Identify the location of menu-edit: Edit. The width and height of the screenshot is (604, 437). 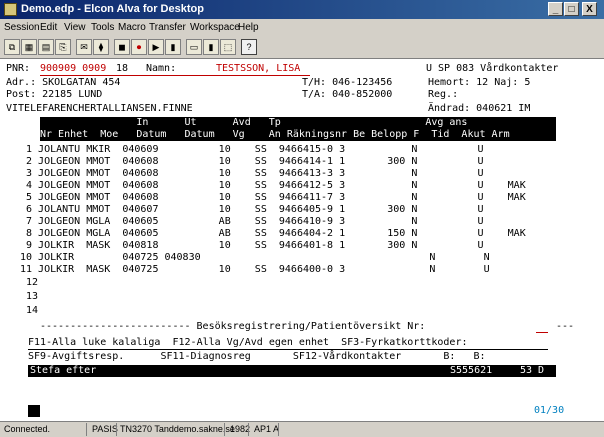
(48, 27).